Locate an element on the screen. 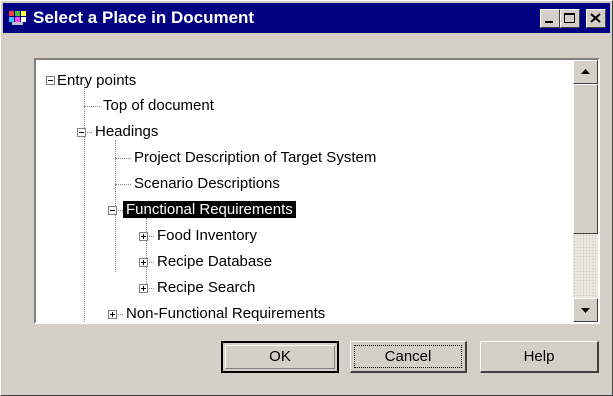 This screenshot has width=613, height=396. arrow-up-icon is located at coordinates (585, 71).